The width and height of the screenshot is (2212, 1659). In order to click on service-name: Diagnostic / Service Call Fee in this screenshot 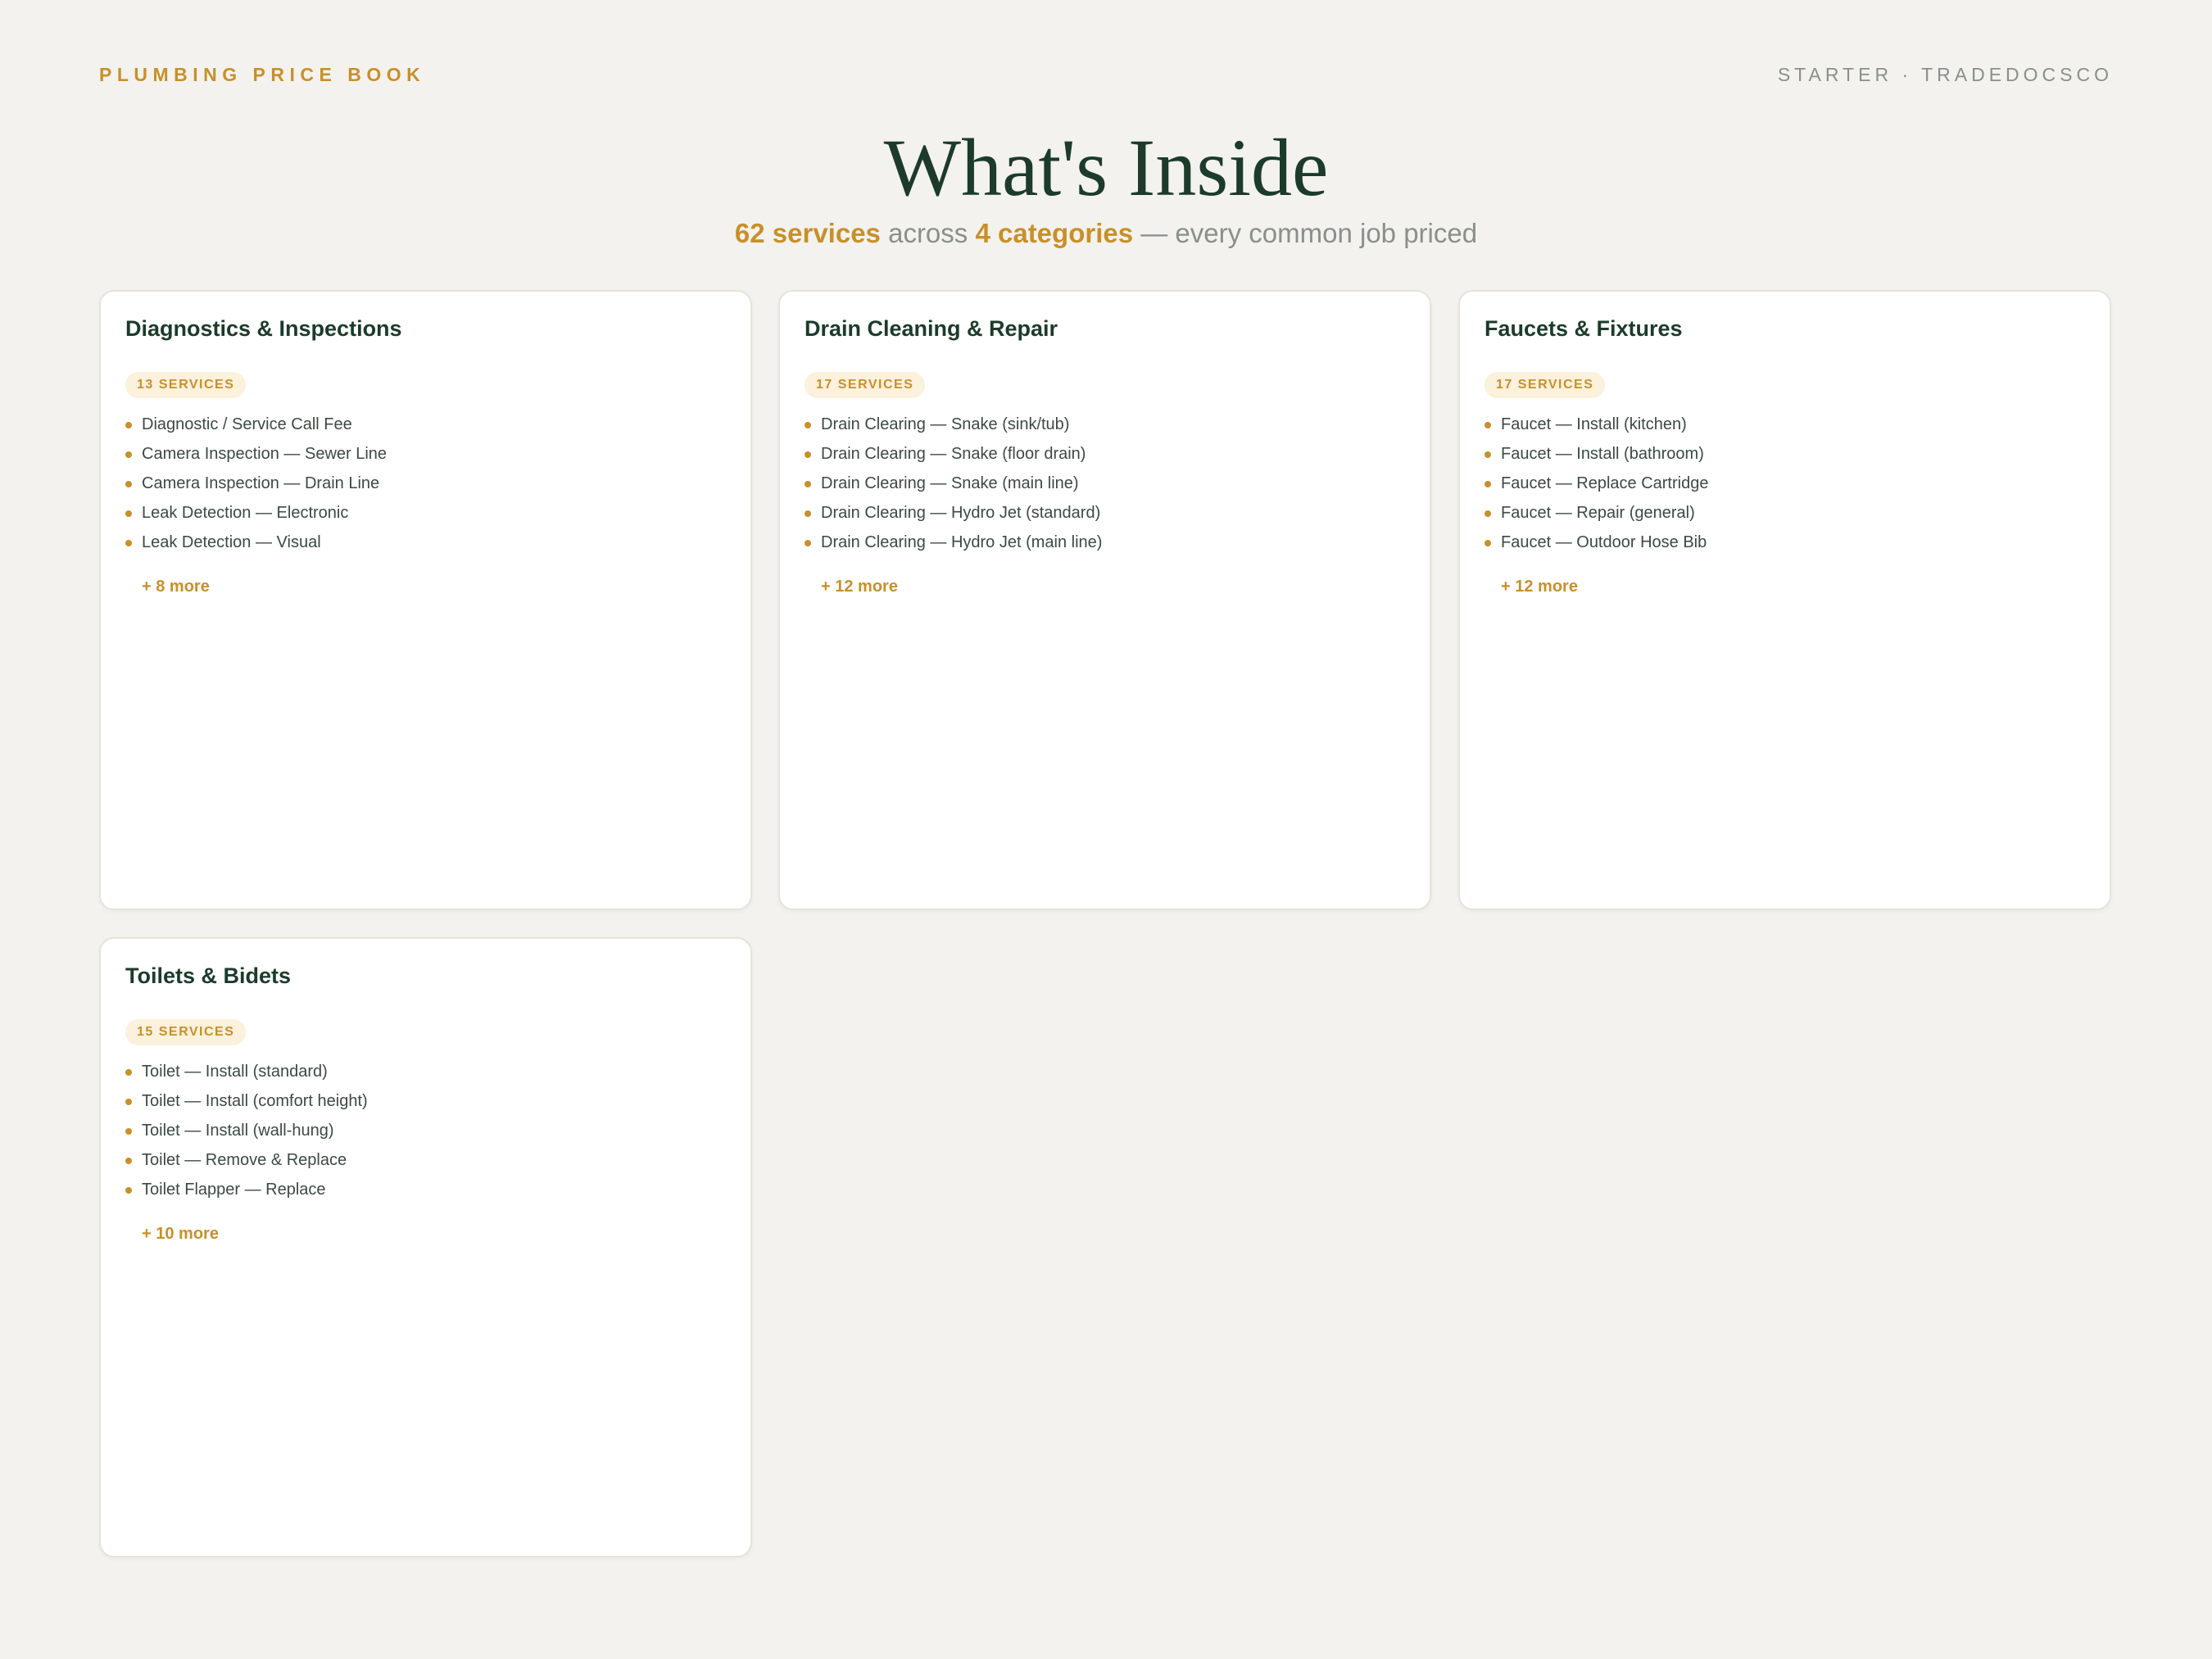, I will do `click(247, 424)`.